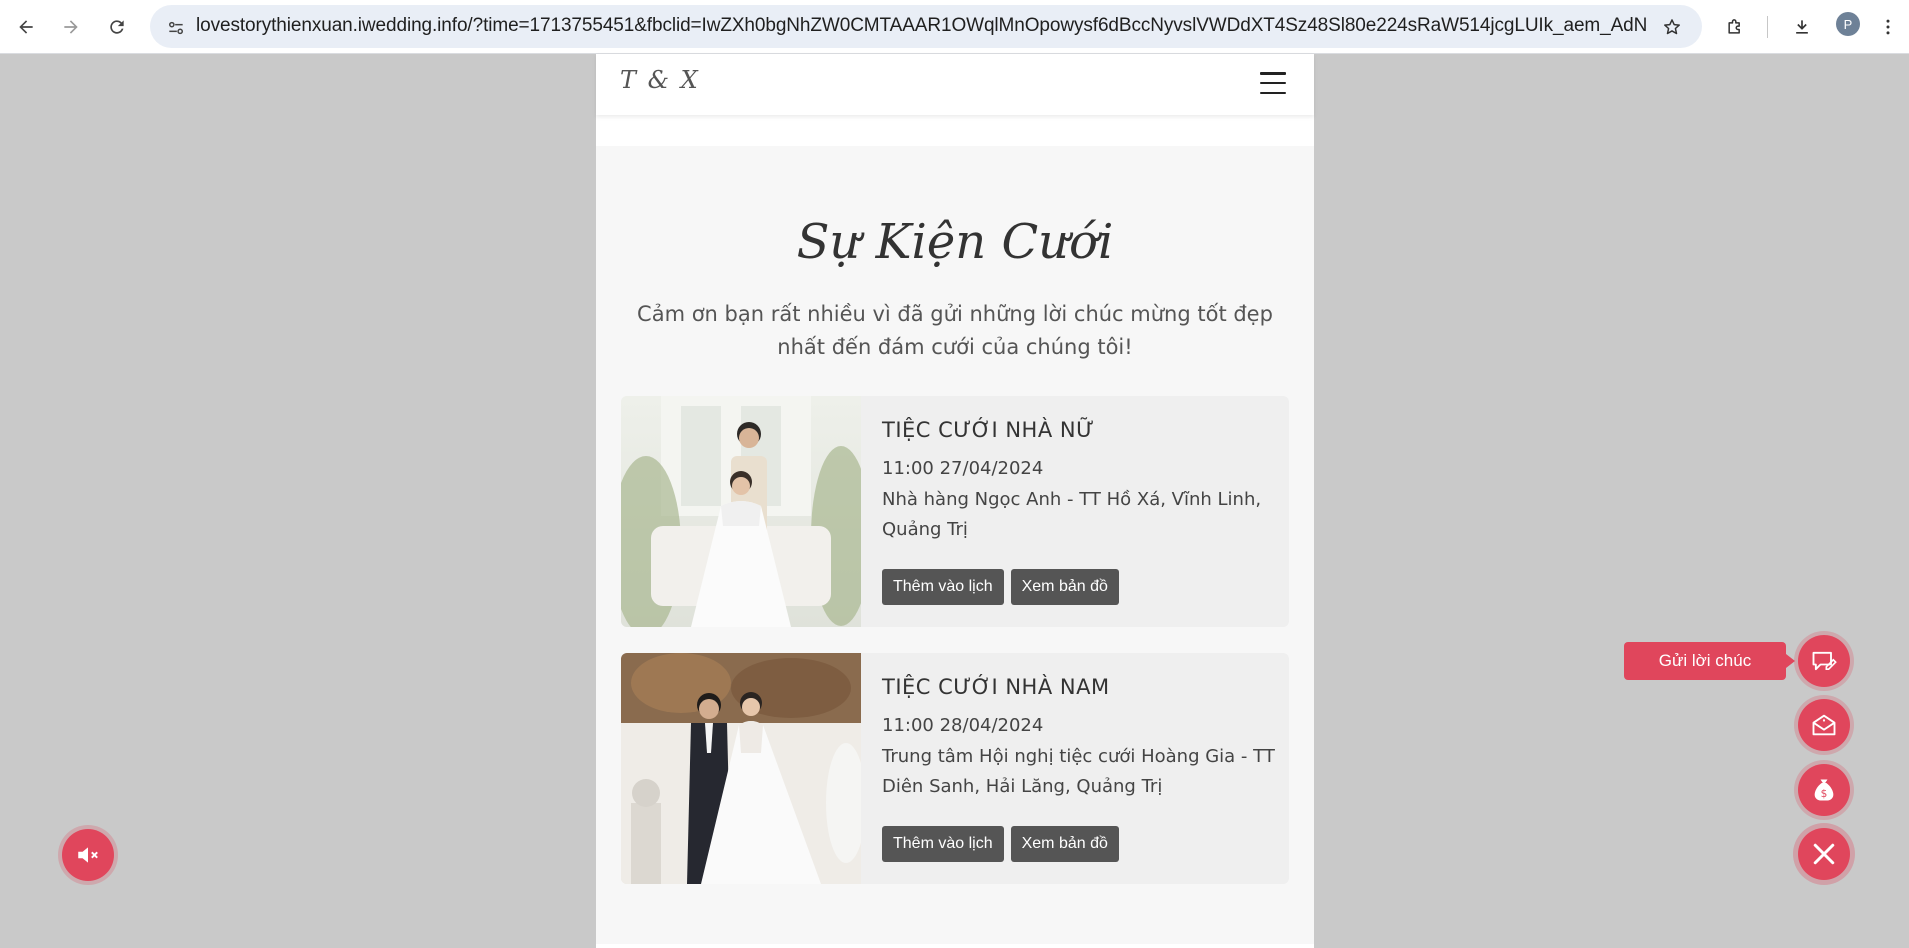 This screenshot has width=1909, height=948. I want to click on rsvp-envelope-button, so click(1824, 725).